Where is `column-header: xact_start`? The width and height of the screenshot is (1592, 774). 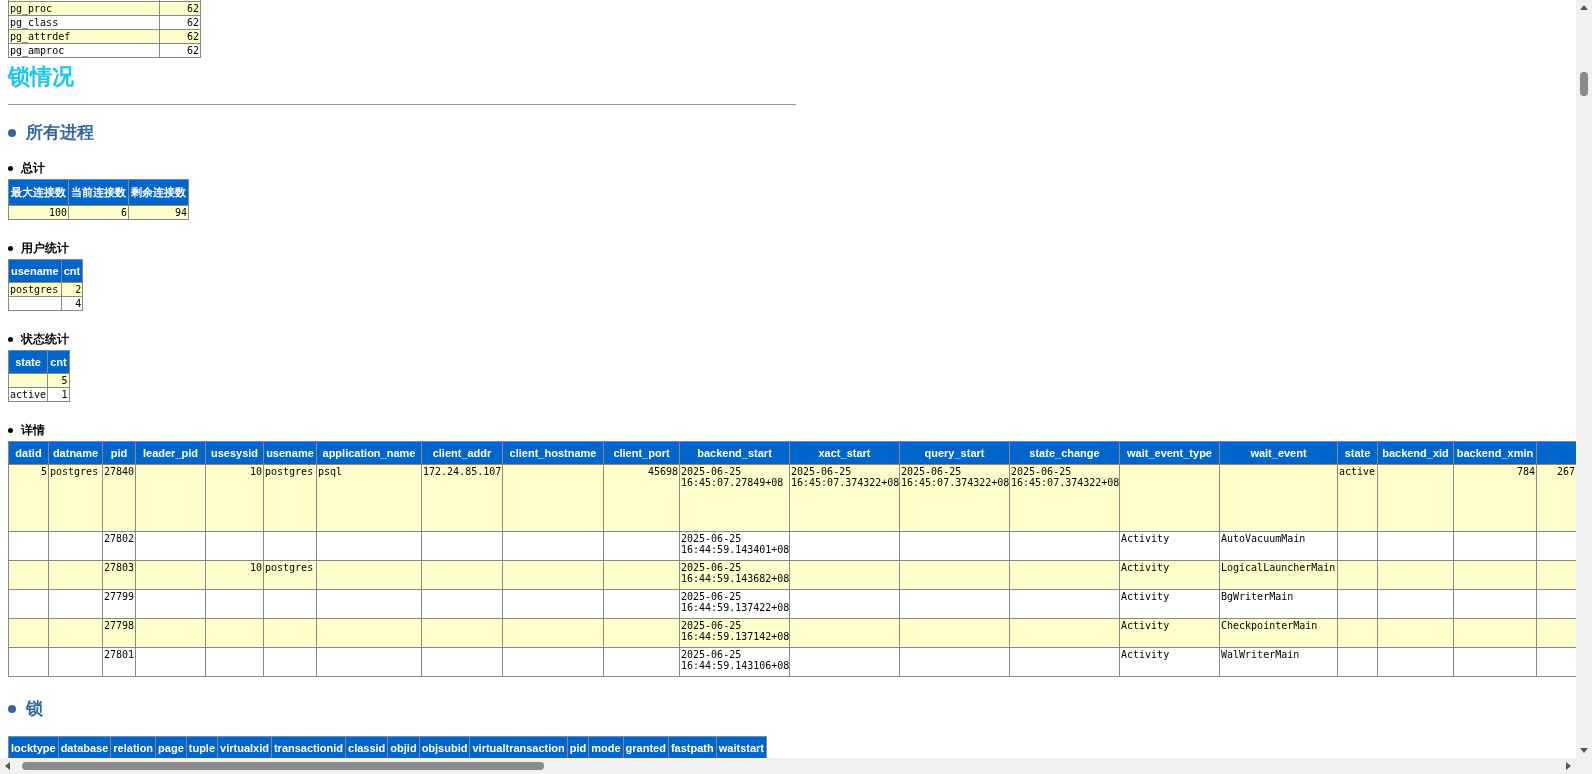 column-header: xact_start is located at coordinates (844, 453).